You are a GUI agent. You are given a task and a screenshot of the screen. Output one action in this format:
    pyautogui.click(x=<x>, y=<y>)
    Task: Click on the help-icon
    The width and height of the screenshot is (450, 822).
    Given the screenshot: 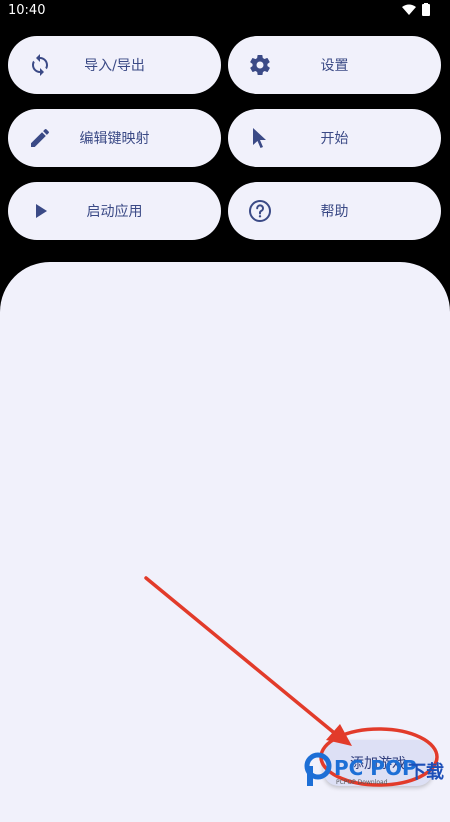 What is the action you would take?
    pyautogui.click(x=260, y=211)
    